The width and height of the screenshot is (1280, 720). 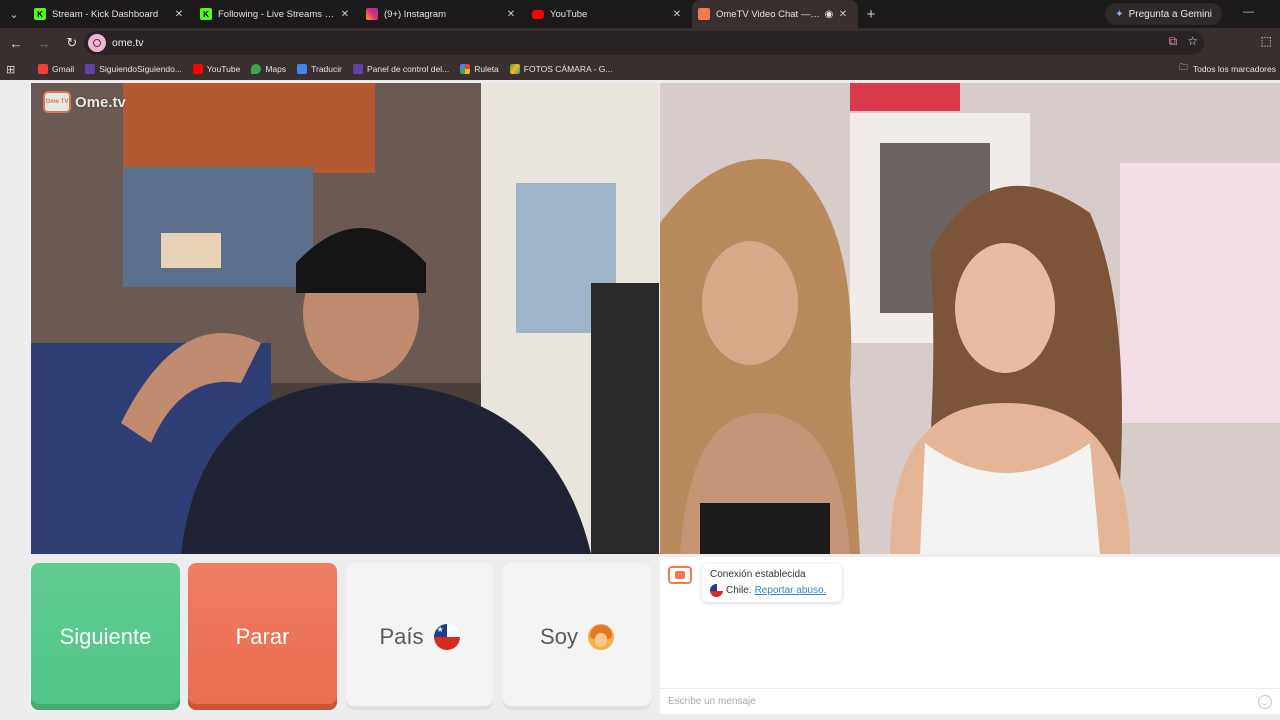 I want to click on extensions-icon: ⬚, so click(x=1266, y=41).